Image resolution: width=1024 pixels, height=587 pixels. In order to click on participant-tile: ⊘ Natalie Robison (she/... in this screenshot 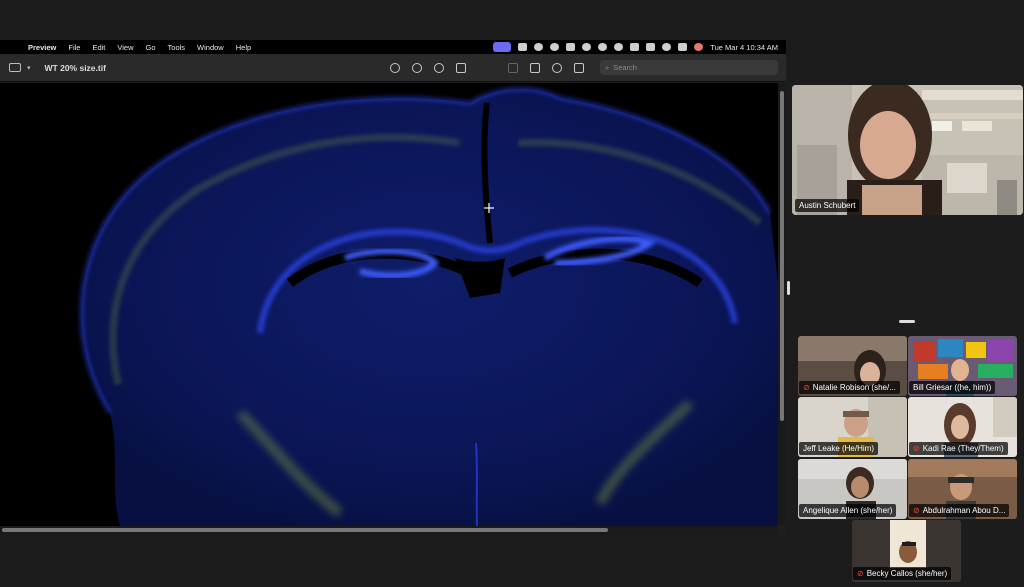, I will do `click(852, 366)`.